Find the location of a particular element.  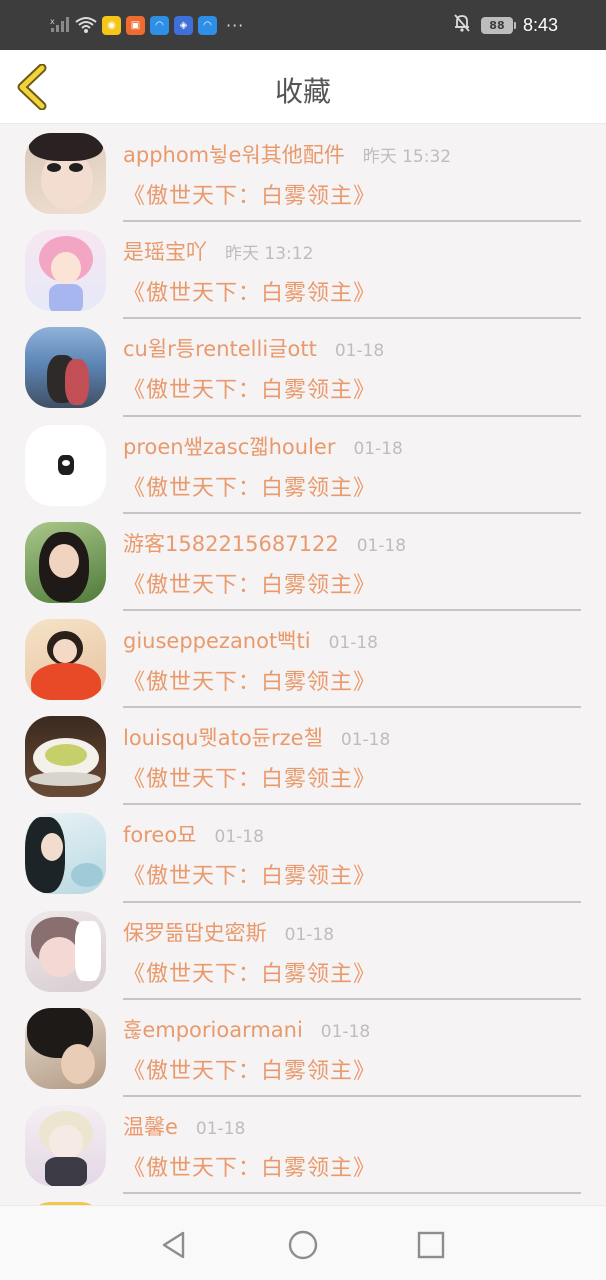

user-name: louisqu뭿ato듄rze첼 is located at coordinates (223, 738).